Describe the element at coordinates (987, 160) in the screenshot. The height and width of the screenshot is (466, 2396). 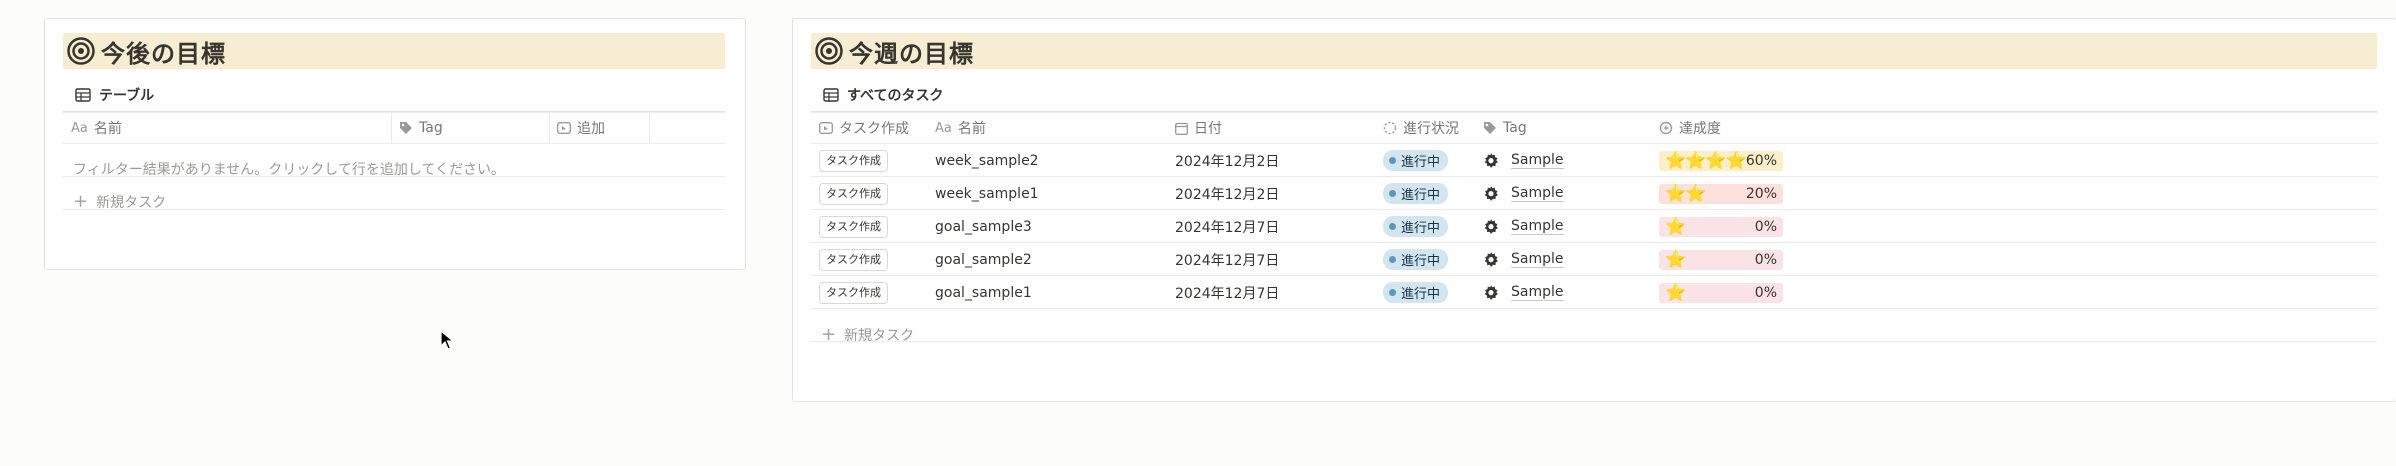
I see `task-name: week_sample2` at that location.